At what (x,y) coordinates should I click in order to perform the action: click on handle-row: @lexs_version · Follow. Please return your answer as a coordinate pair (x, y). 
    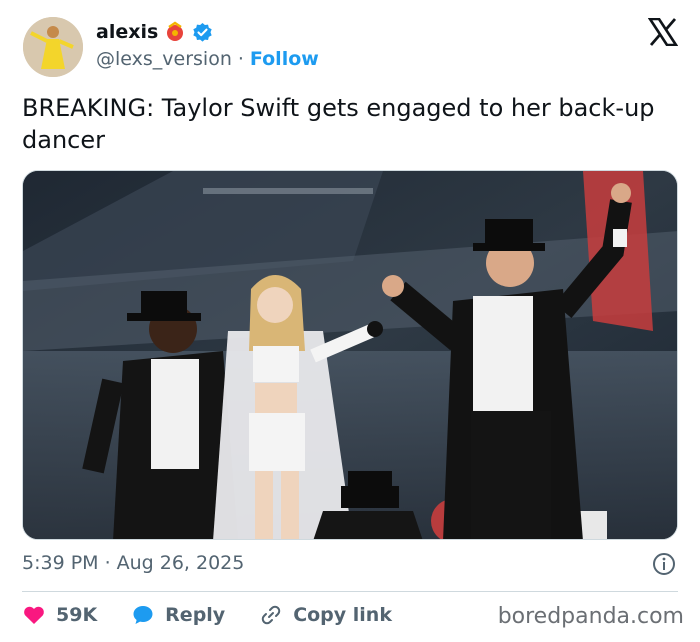
    Looking at the image, I should click on (207, 59).